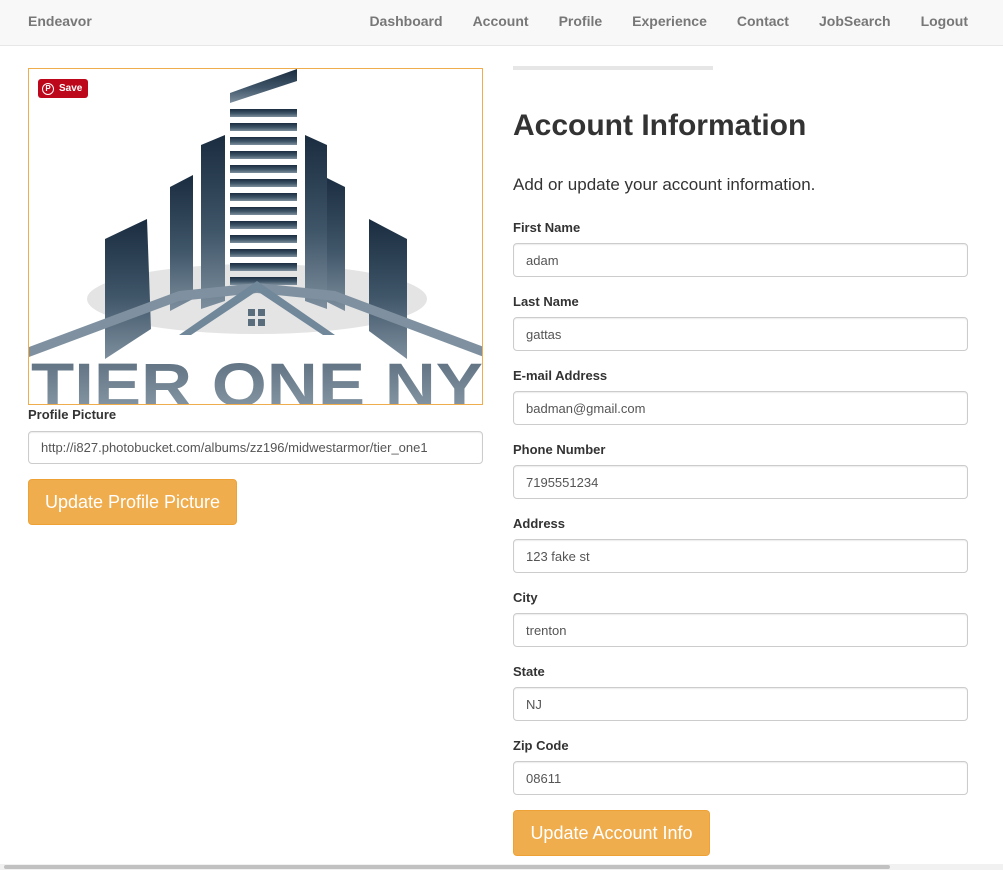 The width and height of the screenshot is (1003, 870). I want to click on nav-dashboard: Dashboard, so click(405, 21).